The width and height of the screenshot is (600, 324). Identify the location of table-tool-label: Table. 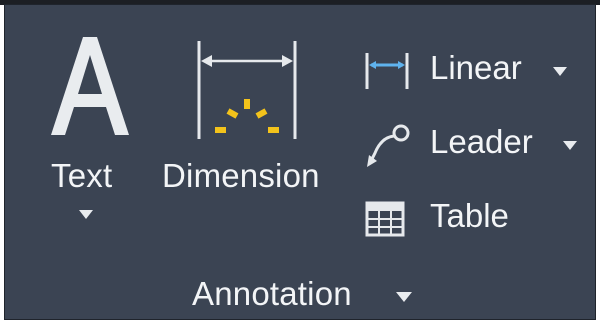
(469, 215).